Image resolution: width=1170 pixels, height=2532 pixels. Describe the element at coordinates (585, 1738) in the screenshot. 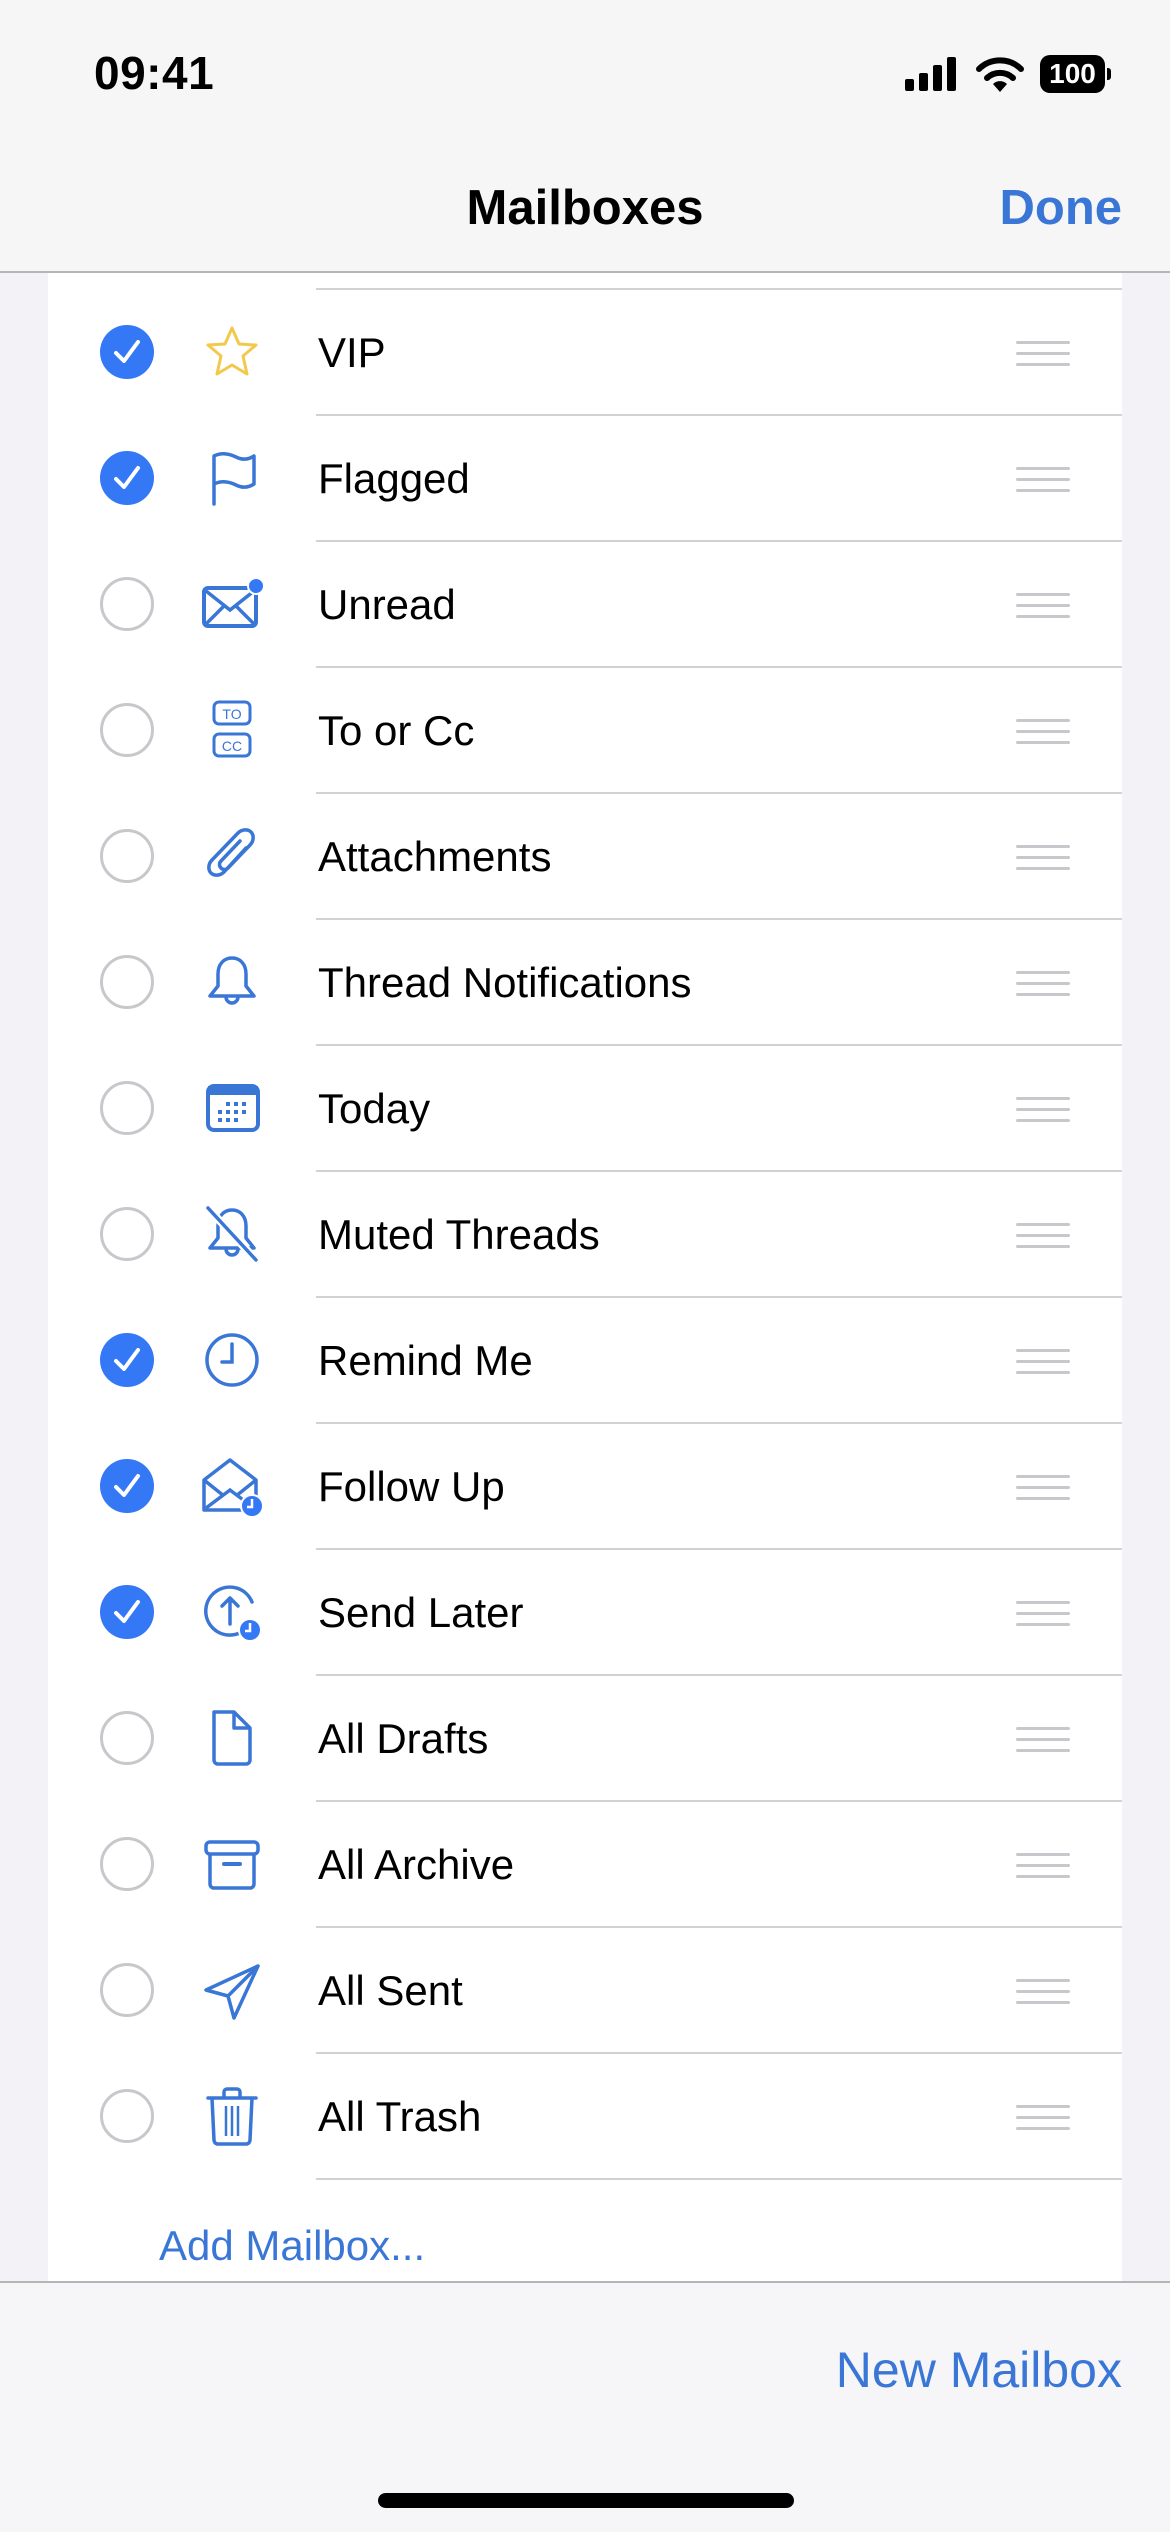

I see `mailbox-row: All Drafts` at that location.